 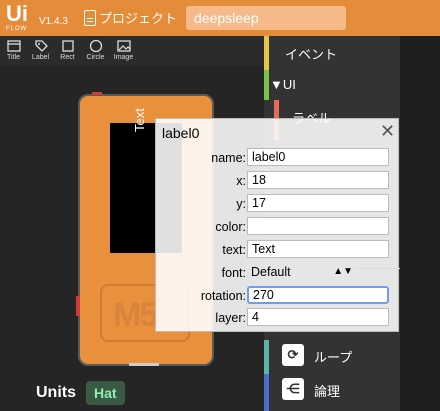 I want to click on tool-title-button: Title, so click(x=13, y=51).